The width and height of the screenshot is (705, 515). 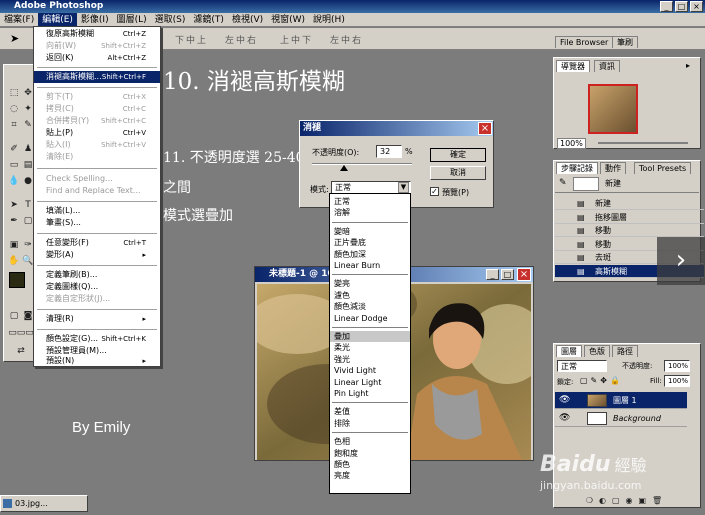 I want to click on crop-tool-icon: ⌗, so click(x=14, y=125).